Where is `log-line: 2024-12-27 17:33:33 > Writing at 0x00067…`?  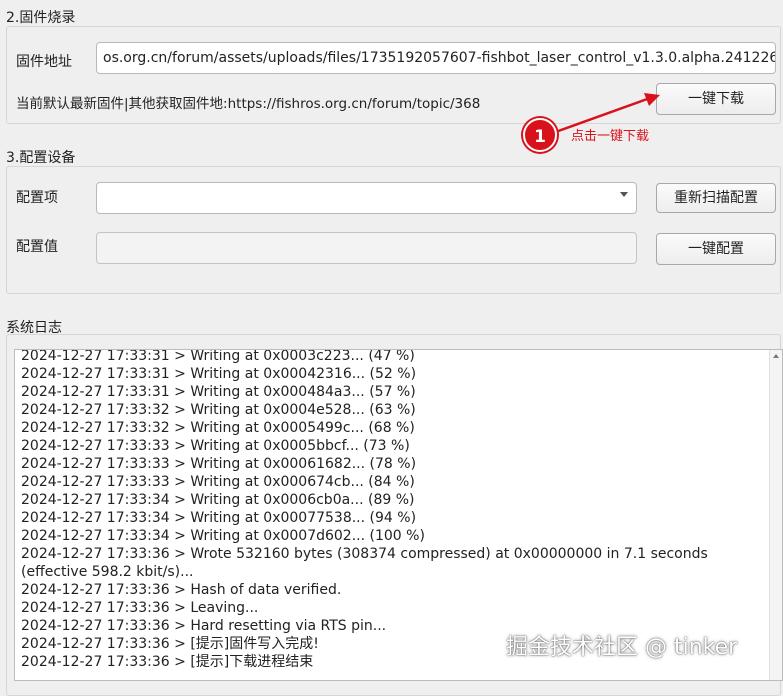 log-line: 2024-12-27 17:33:33 > Writing at 0x00067… is located at coordinates (218, 482).